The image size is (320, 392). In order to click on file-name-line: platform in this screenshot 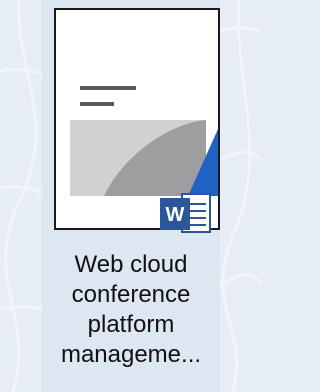, I will do `click(131, 324)`.